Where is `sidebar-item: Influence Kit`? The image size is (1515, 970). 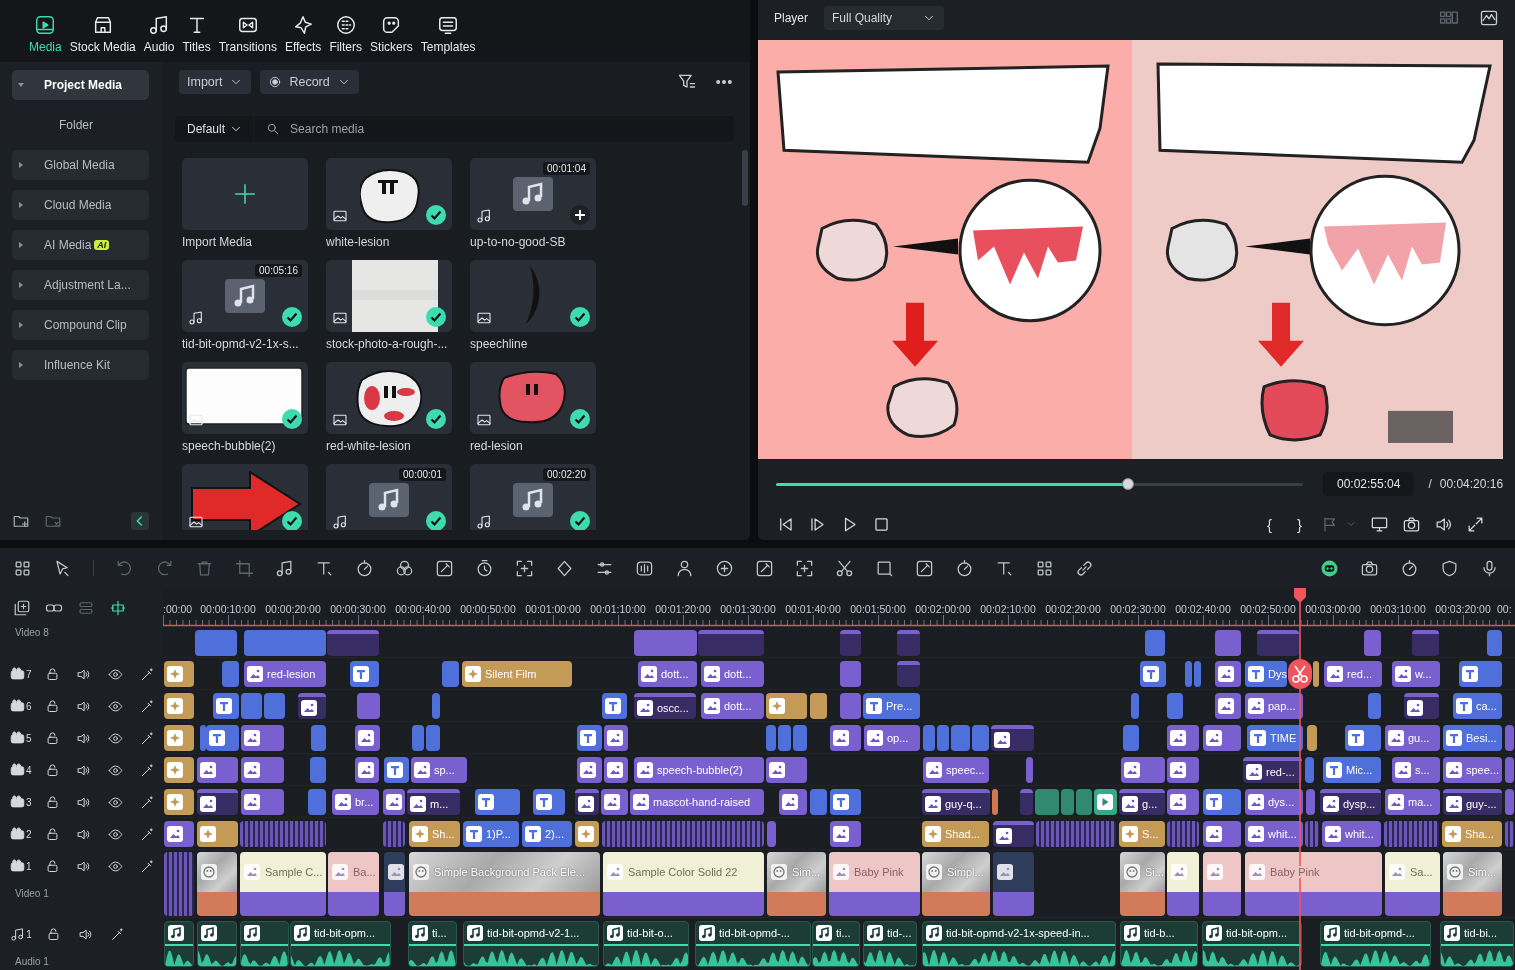 sidebar-item: Influence Kit is located at coordinates (80, 365).